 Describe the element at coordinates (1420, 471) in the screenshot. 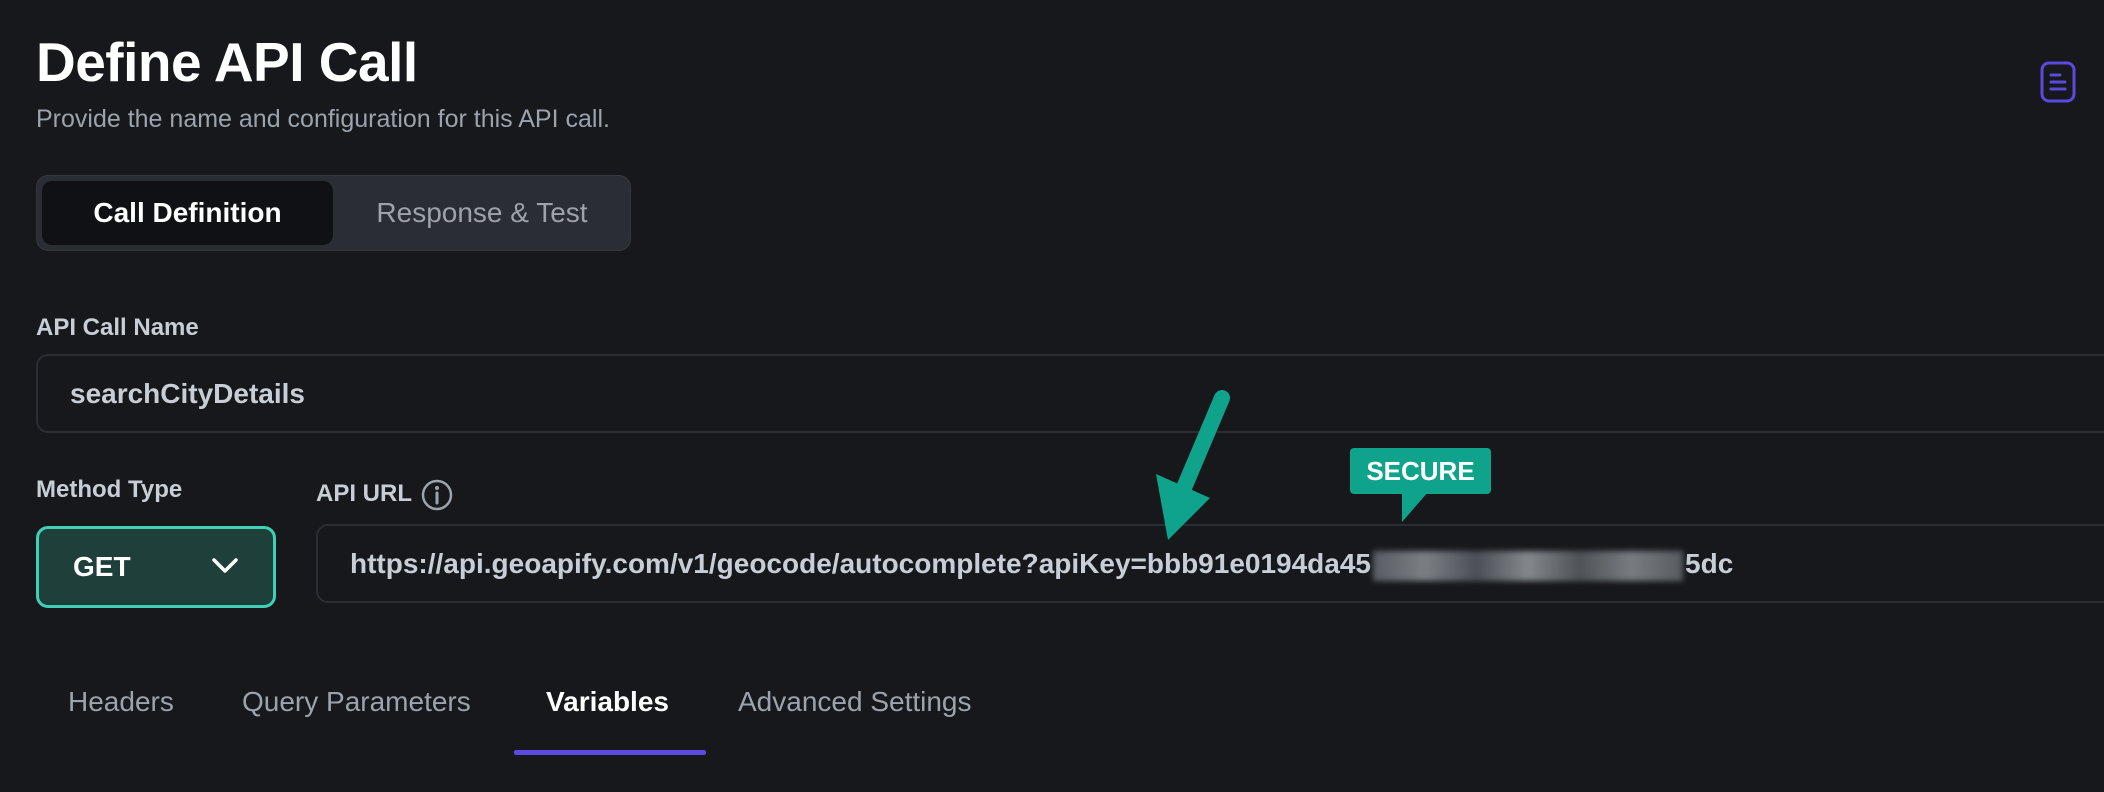

I see `secure-badge: SECURE` at that location.